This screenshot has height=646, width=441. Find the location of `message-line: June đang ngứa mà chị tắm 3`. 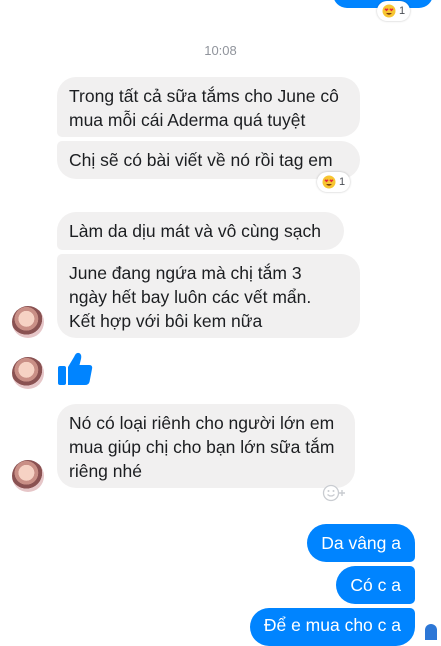

message-line: June đang ngứa mà chị tắm 3 is located at coordinates (185, 273).